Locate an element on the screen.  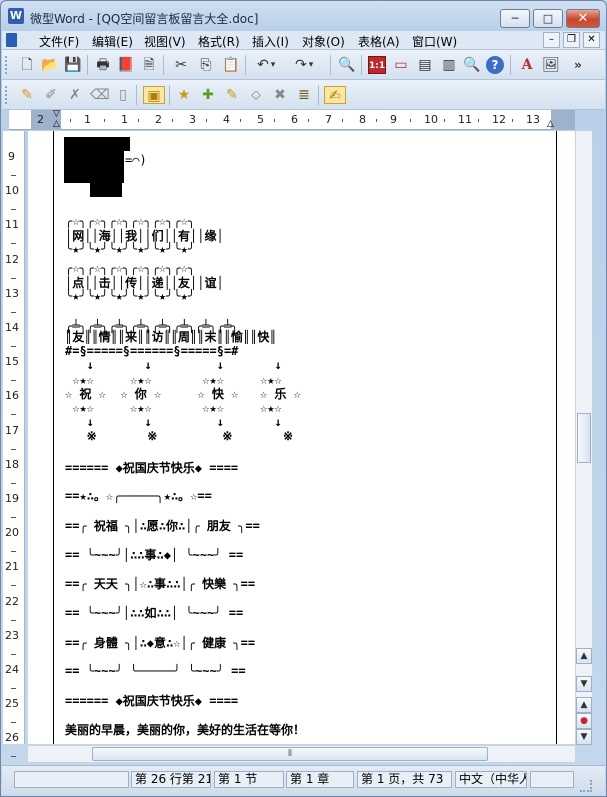
ruler-number: 12 is located at coordinates (499, 119).